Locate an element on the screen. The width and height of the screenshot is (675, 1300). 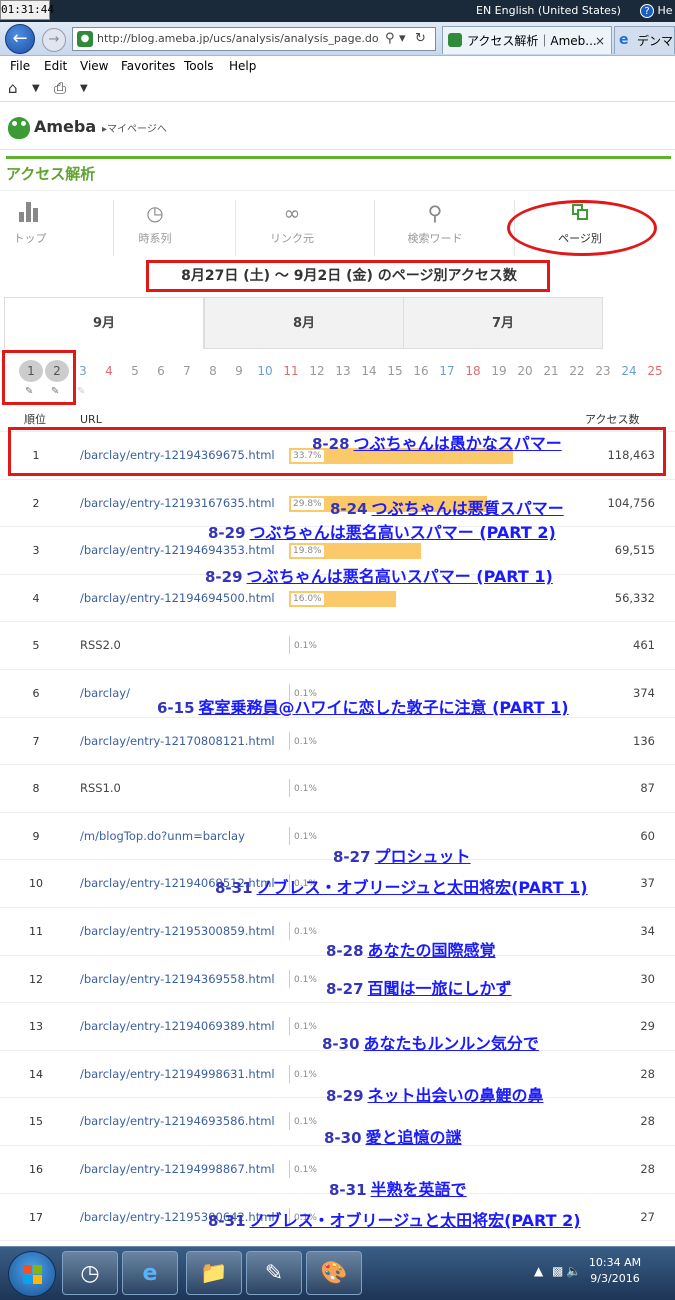
tab-close-icon: × is located at coordinates (600, 41).